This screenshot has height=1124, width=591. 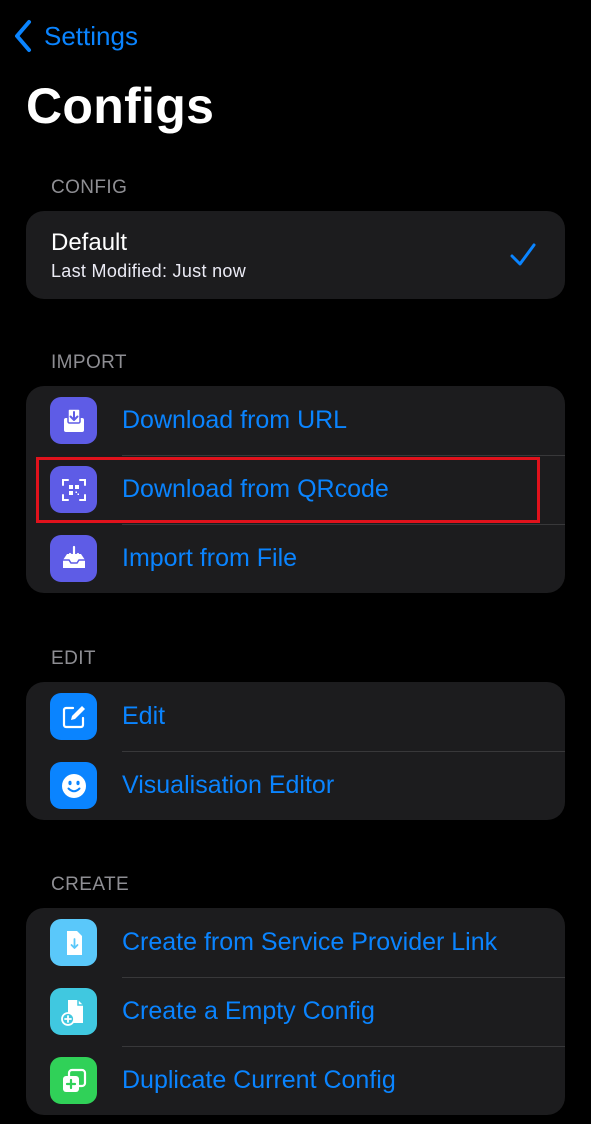 What do you see at coordinates (73, 785) in the screenshot?
I see `smiley-face-icon` at bounding box center [73, 785].